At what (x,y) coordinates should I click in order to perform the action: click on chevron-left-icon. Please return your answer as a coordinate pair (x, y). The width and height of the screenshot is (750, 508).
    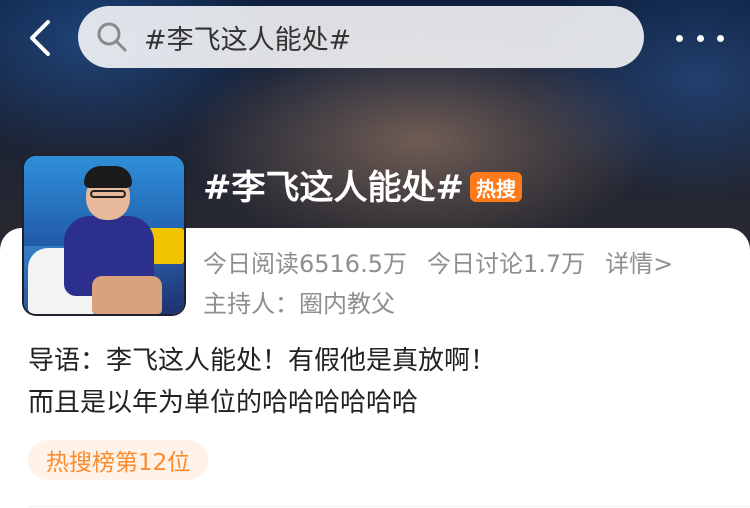
    Looking at the image, I should click on (40, 38).